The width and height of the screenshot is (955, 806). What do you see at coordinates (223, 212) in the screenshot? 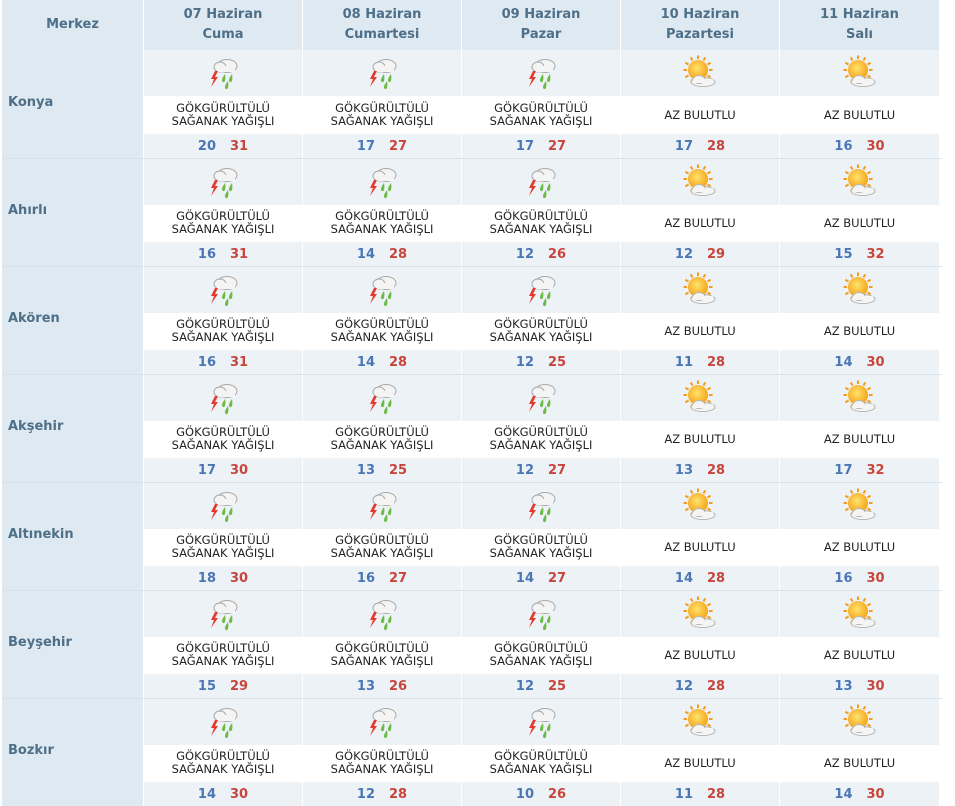
I see `forecast-cell: GÖKGÜRÜLTÜLÜ SAĞANAK YAĞIŞLI 16 31` at bounding box center [223, 212].